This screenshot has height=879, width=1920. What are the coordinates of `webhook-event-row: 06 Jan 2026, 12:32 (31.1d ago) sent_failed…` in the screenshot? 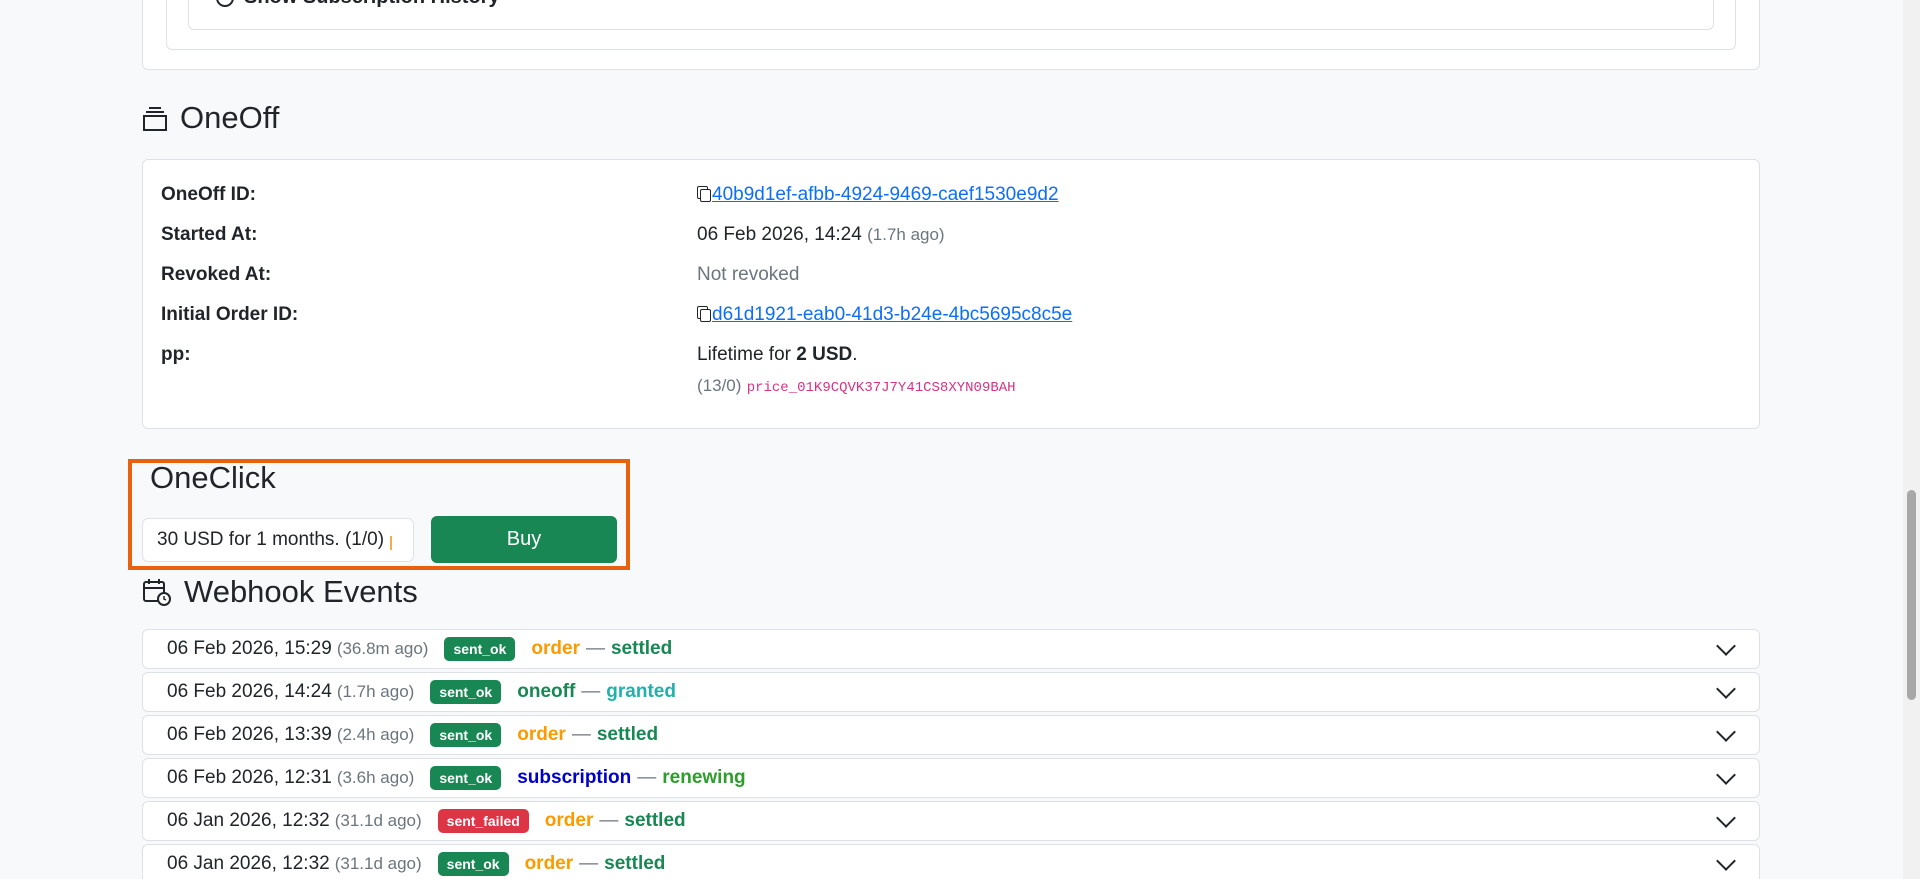 It's located at (951, 821).